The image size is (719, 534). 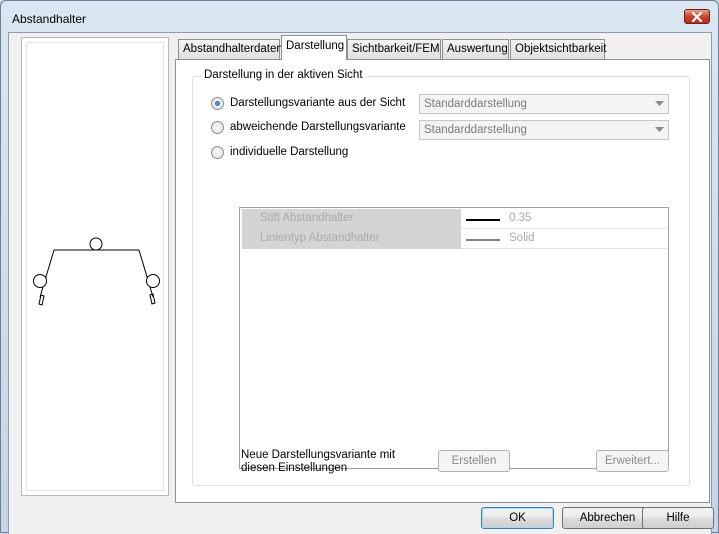 What do you see at coordinates (475, 49) in the screenshot?
I see `tab-auswertung: Auswertung` at bounding box center [475, 49].